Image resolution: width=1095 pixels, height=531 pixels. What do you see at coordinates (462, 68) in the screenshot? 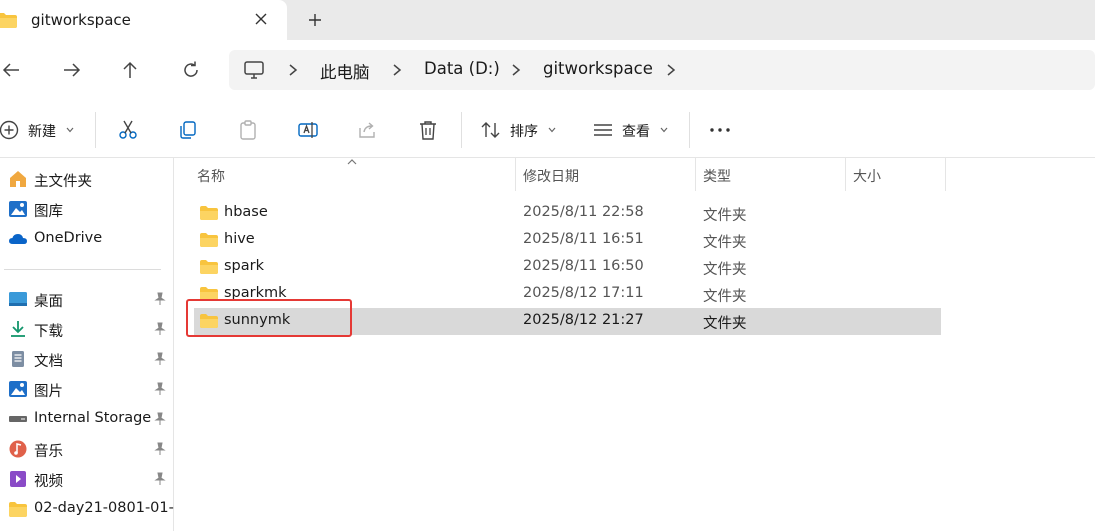
I see `breadcrumb-data-drive: Data (D:)` at bounding box center [462, 68].